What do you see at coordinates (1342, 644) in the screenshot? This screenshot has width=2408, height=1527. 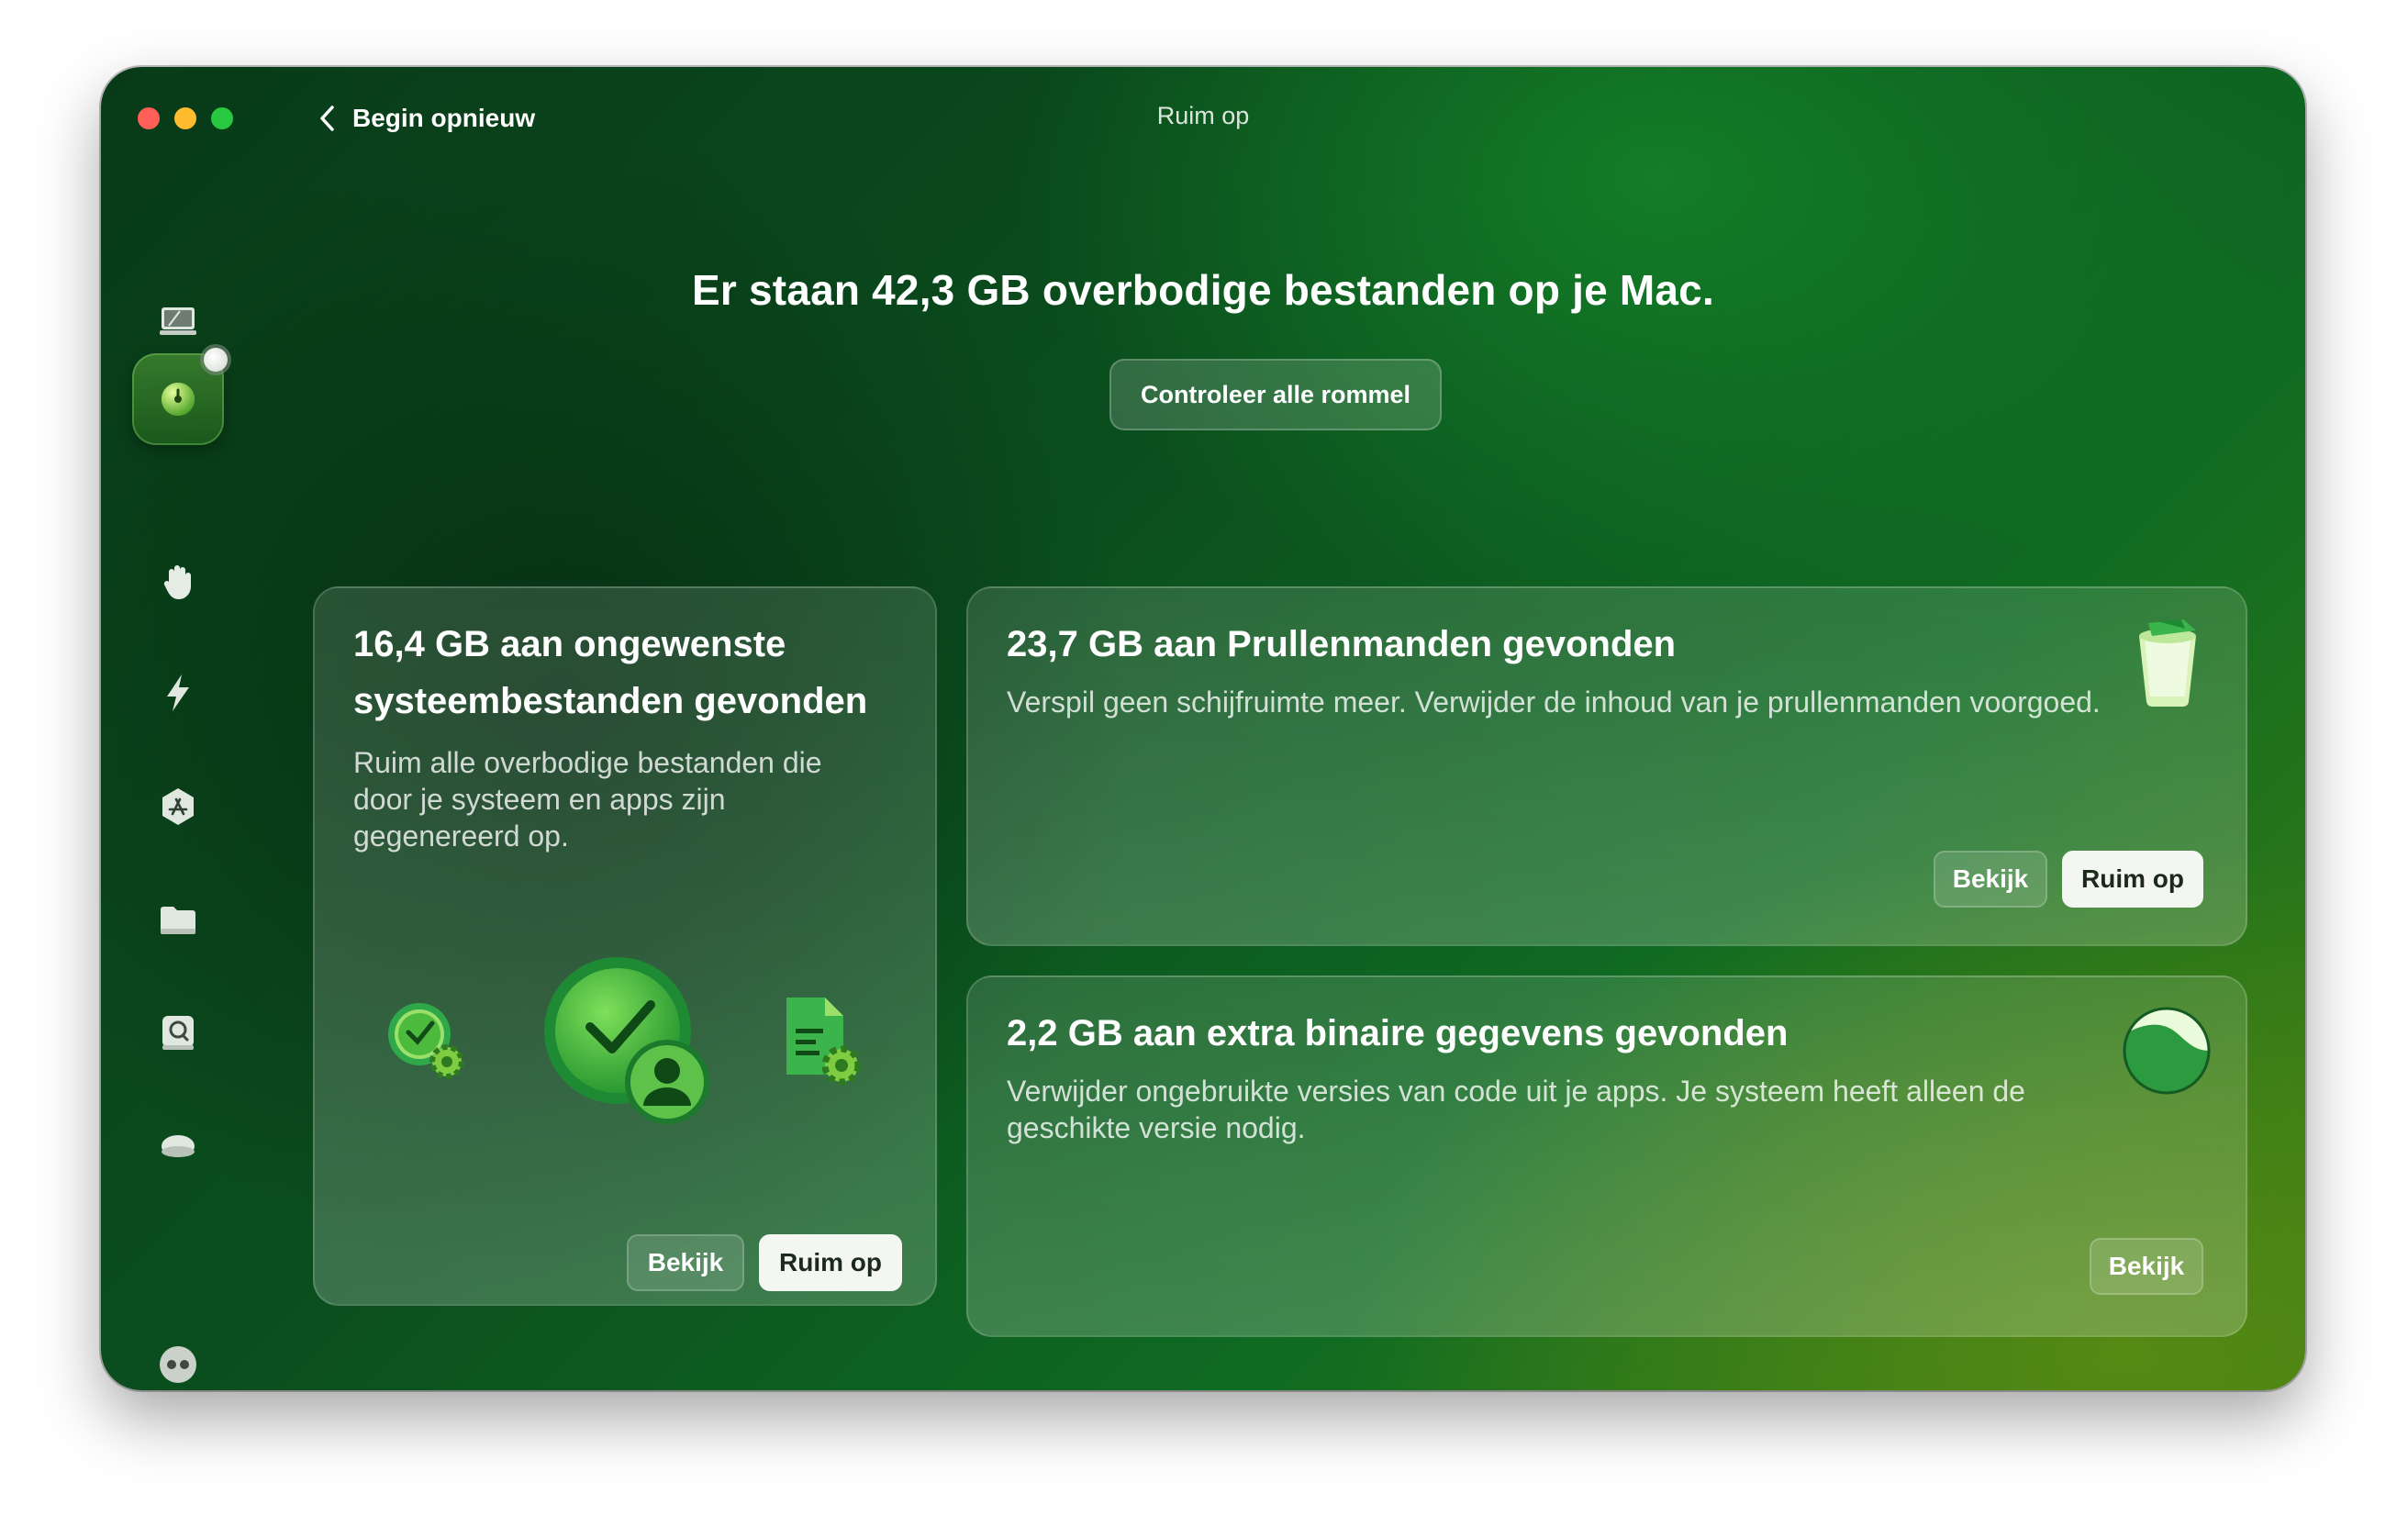 I see `trash-bins-title: 23,7 GB aan Prullenmanden gevonden` at bounding box center [1342, 644].